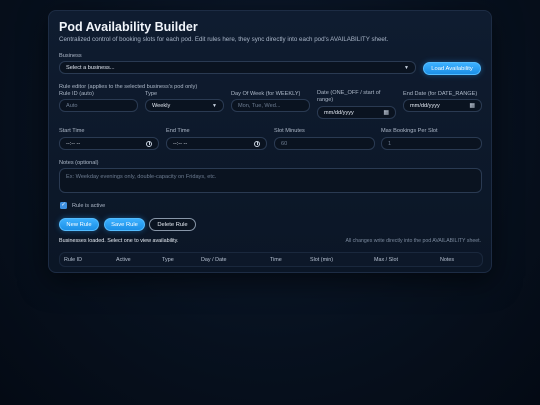 The image size is (540, 405). What do you see at coordinates (442, 105) in the screenshot?
I see `end-date-input: mm/dd/yyyy ▦` at bounding box center [442, 105].